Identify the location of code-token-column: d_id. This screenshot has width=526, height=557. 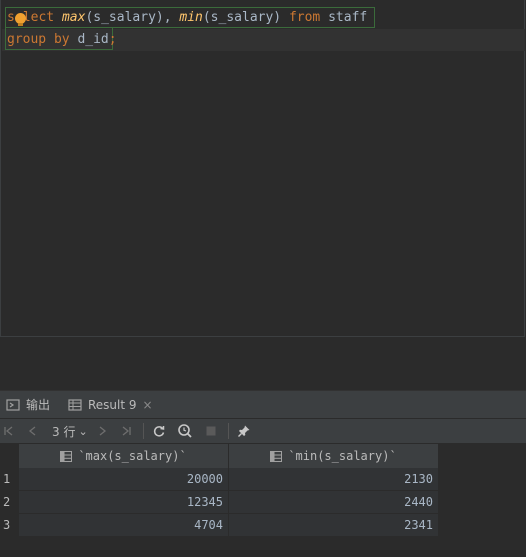
(89, 39).